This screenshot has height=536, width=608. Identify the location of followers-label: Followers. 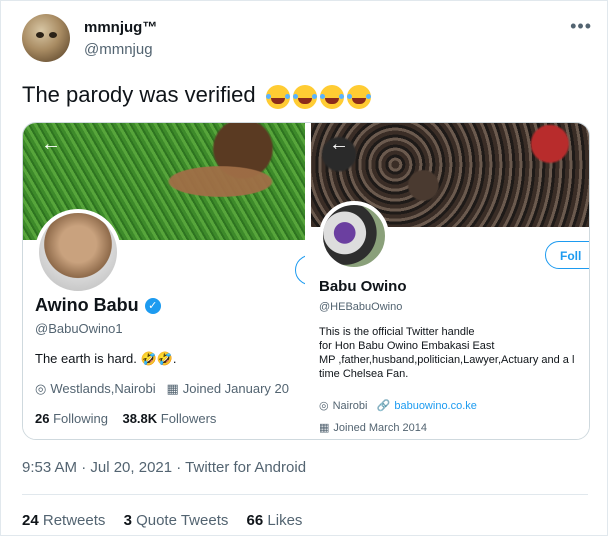
(188, 418).